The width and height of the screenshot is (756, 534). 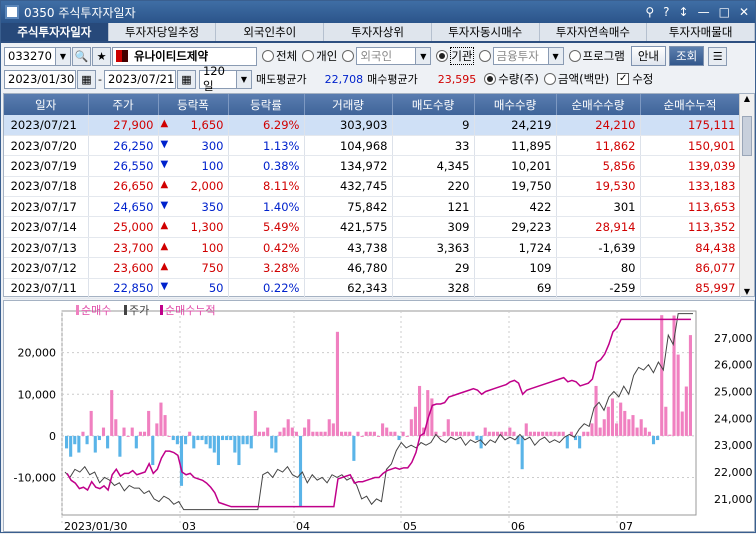 What do you see at coordinates (511, 79) in the screenshot?
I see `radio-quantity: 수량(주)` at bounding box center [511, 79].